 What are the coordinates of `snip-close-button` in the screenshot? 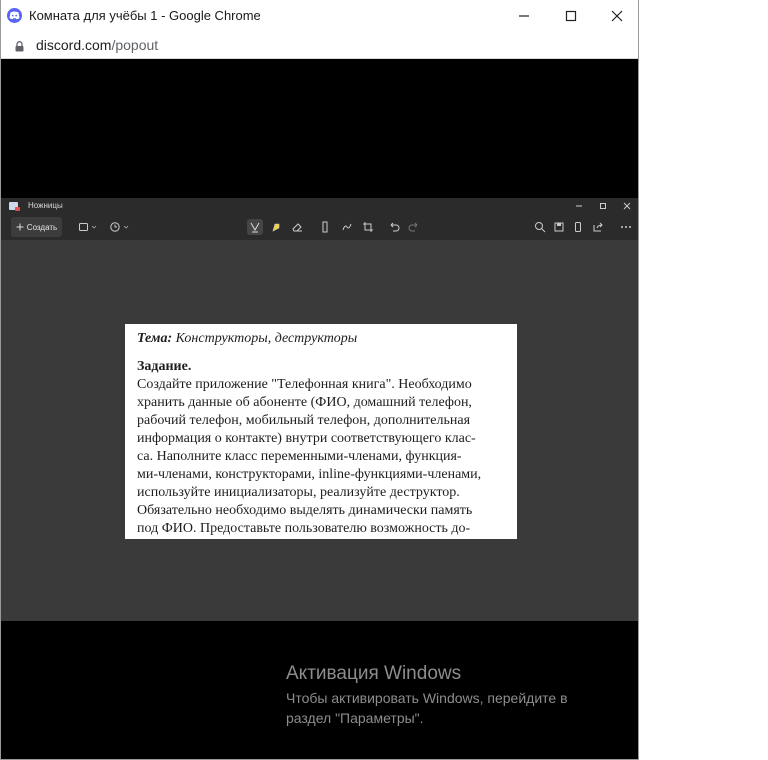 It's located at (626, 206).